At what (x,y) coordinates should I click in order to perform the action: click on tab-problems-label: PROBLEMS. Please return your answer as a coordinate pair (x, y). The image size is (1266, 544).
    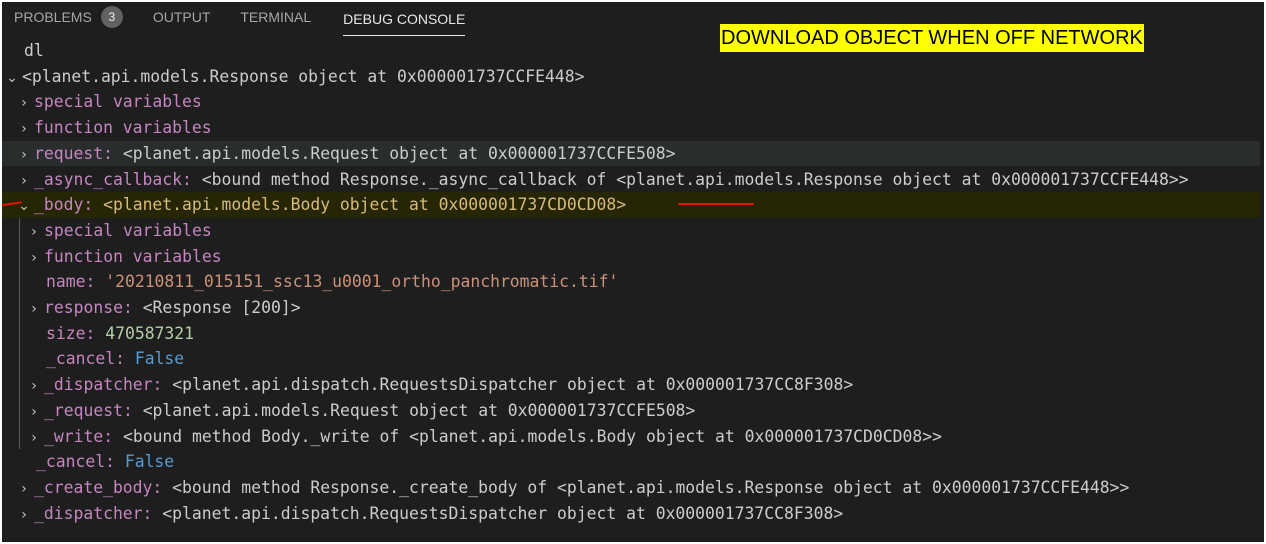
    Looking at the image, I should click on (53, 17).